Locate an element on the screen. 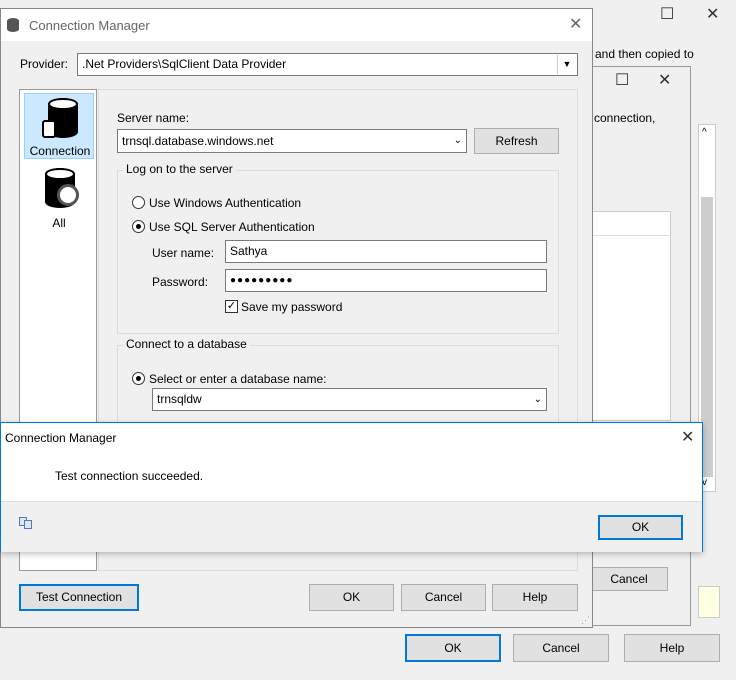 The image size is (736, 680). password-input: ●●●●●●●●● is located at coordinates (386, 280).